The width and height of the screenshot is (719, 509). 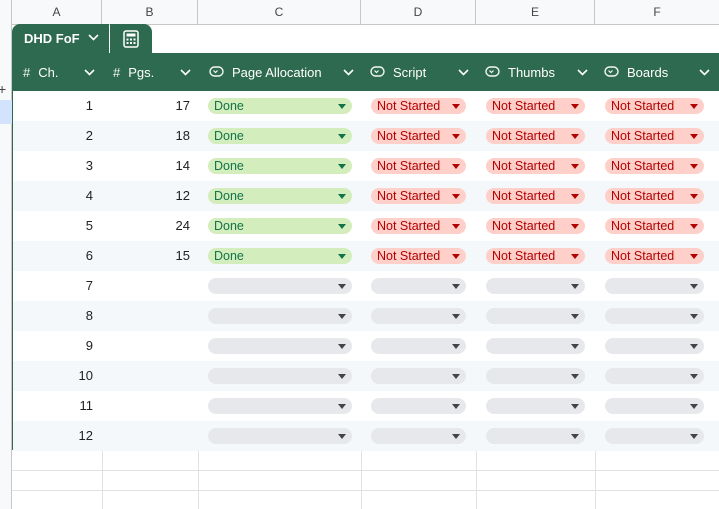 I want to click on header-boards: Boards, so click(x=657, y=72).